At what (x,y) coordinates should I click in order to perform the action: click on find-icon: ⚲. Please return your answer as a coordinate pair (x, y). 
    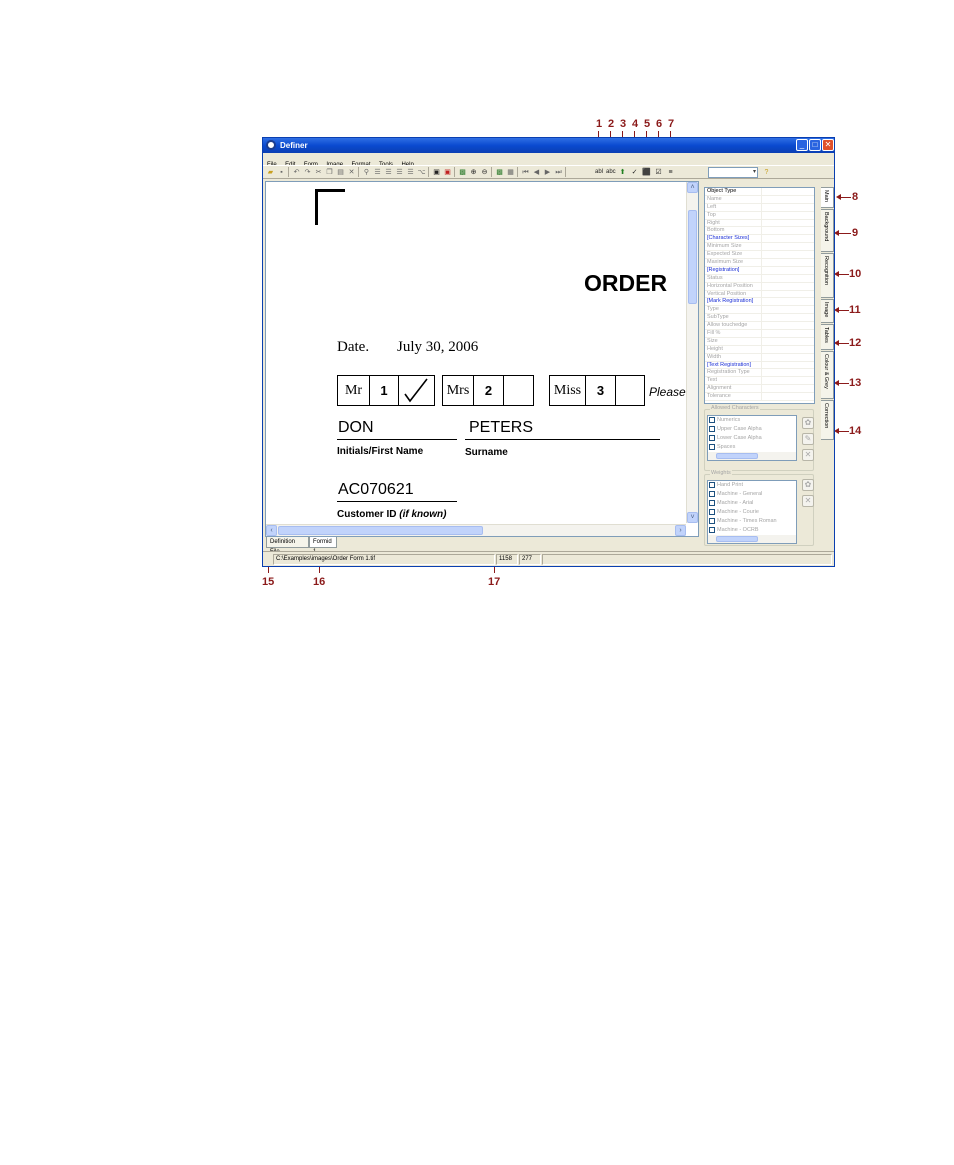
    Looking at the image, I should click on (366, 172).